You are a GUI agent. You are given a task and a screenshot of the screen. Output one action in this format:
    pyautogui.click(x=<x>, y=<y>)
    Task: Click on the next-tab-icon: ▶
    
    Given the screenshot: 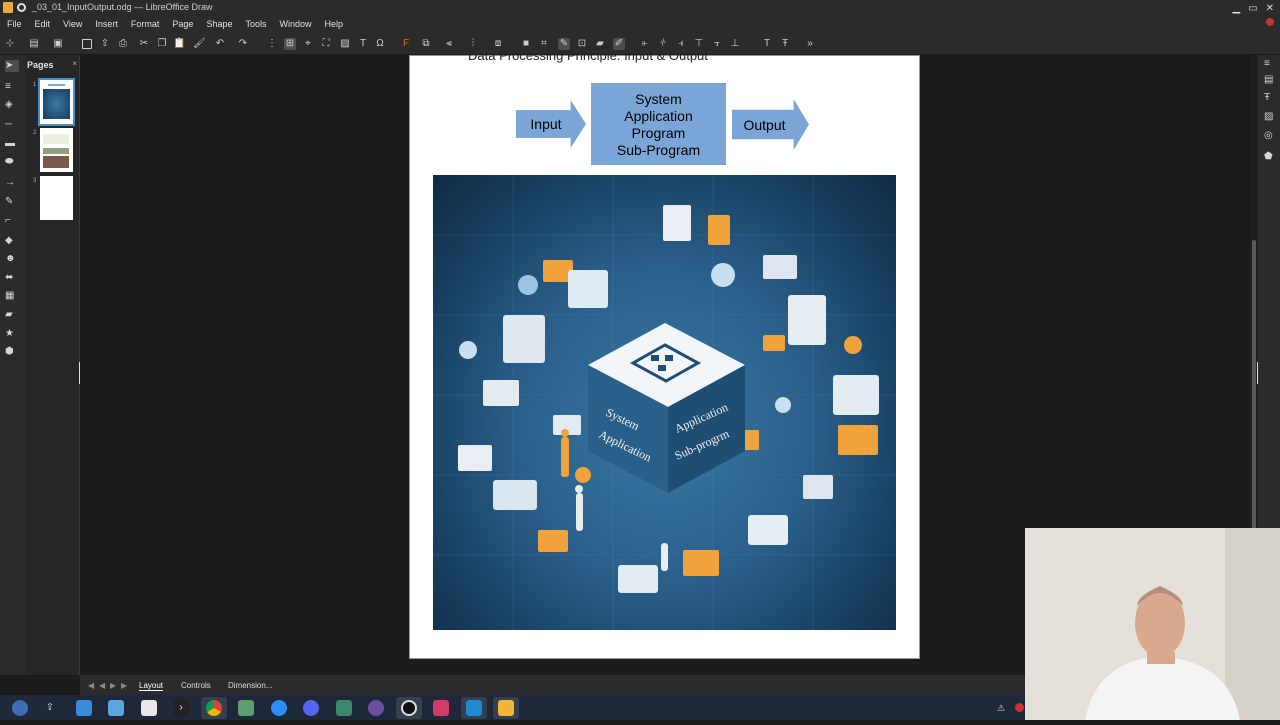 What is the action you would take?
    pyautogui.click(x=113, y=685)
    